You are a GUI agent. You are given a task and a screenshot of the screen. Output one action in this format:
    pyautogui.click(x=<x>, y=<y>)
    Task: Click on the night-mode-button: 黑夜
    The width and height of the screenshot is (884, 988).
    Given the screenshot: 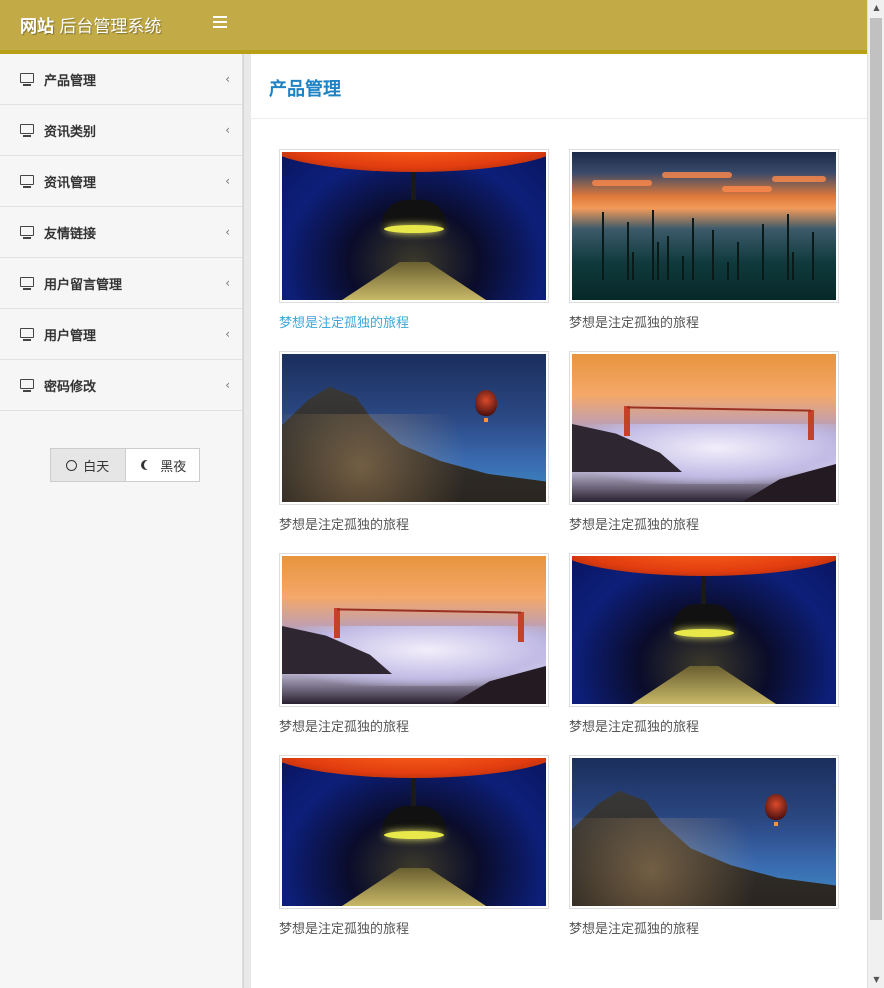 What is the action you would take?
    pyautogui.click(x=163, y=465)
    